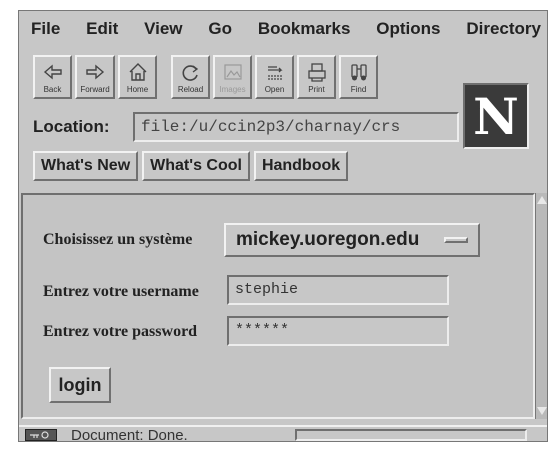 This screenshot has width=553, height=457. Describe the element at coordinates (41, 435) in the screenshot. I see `security-key-icon` at that location.